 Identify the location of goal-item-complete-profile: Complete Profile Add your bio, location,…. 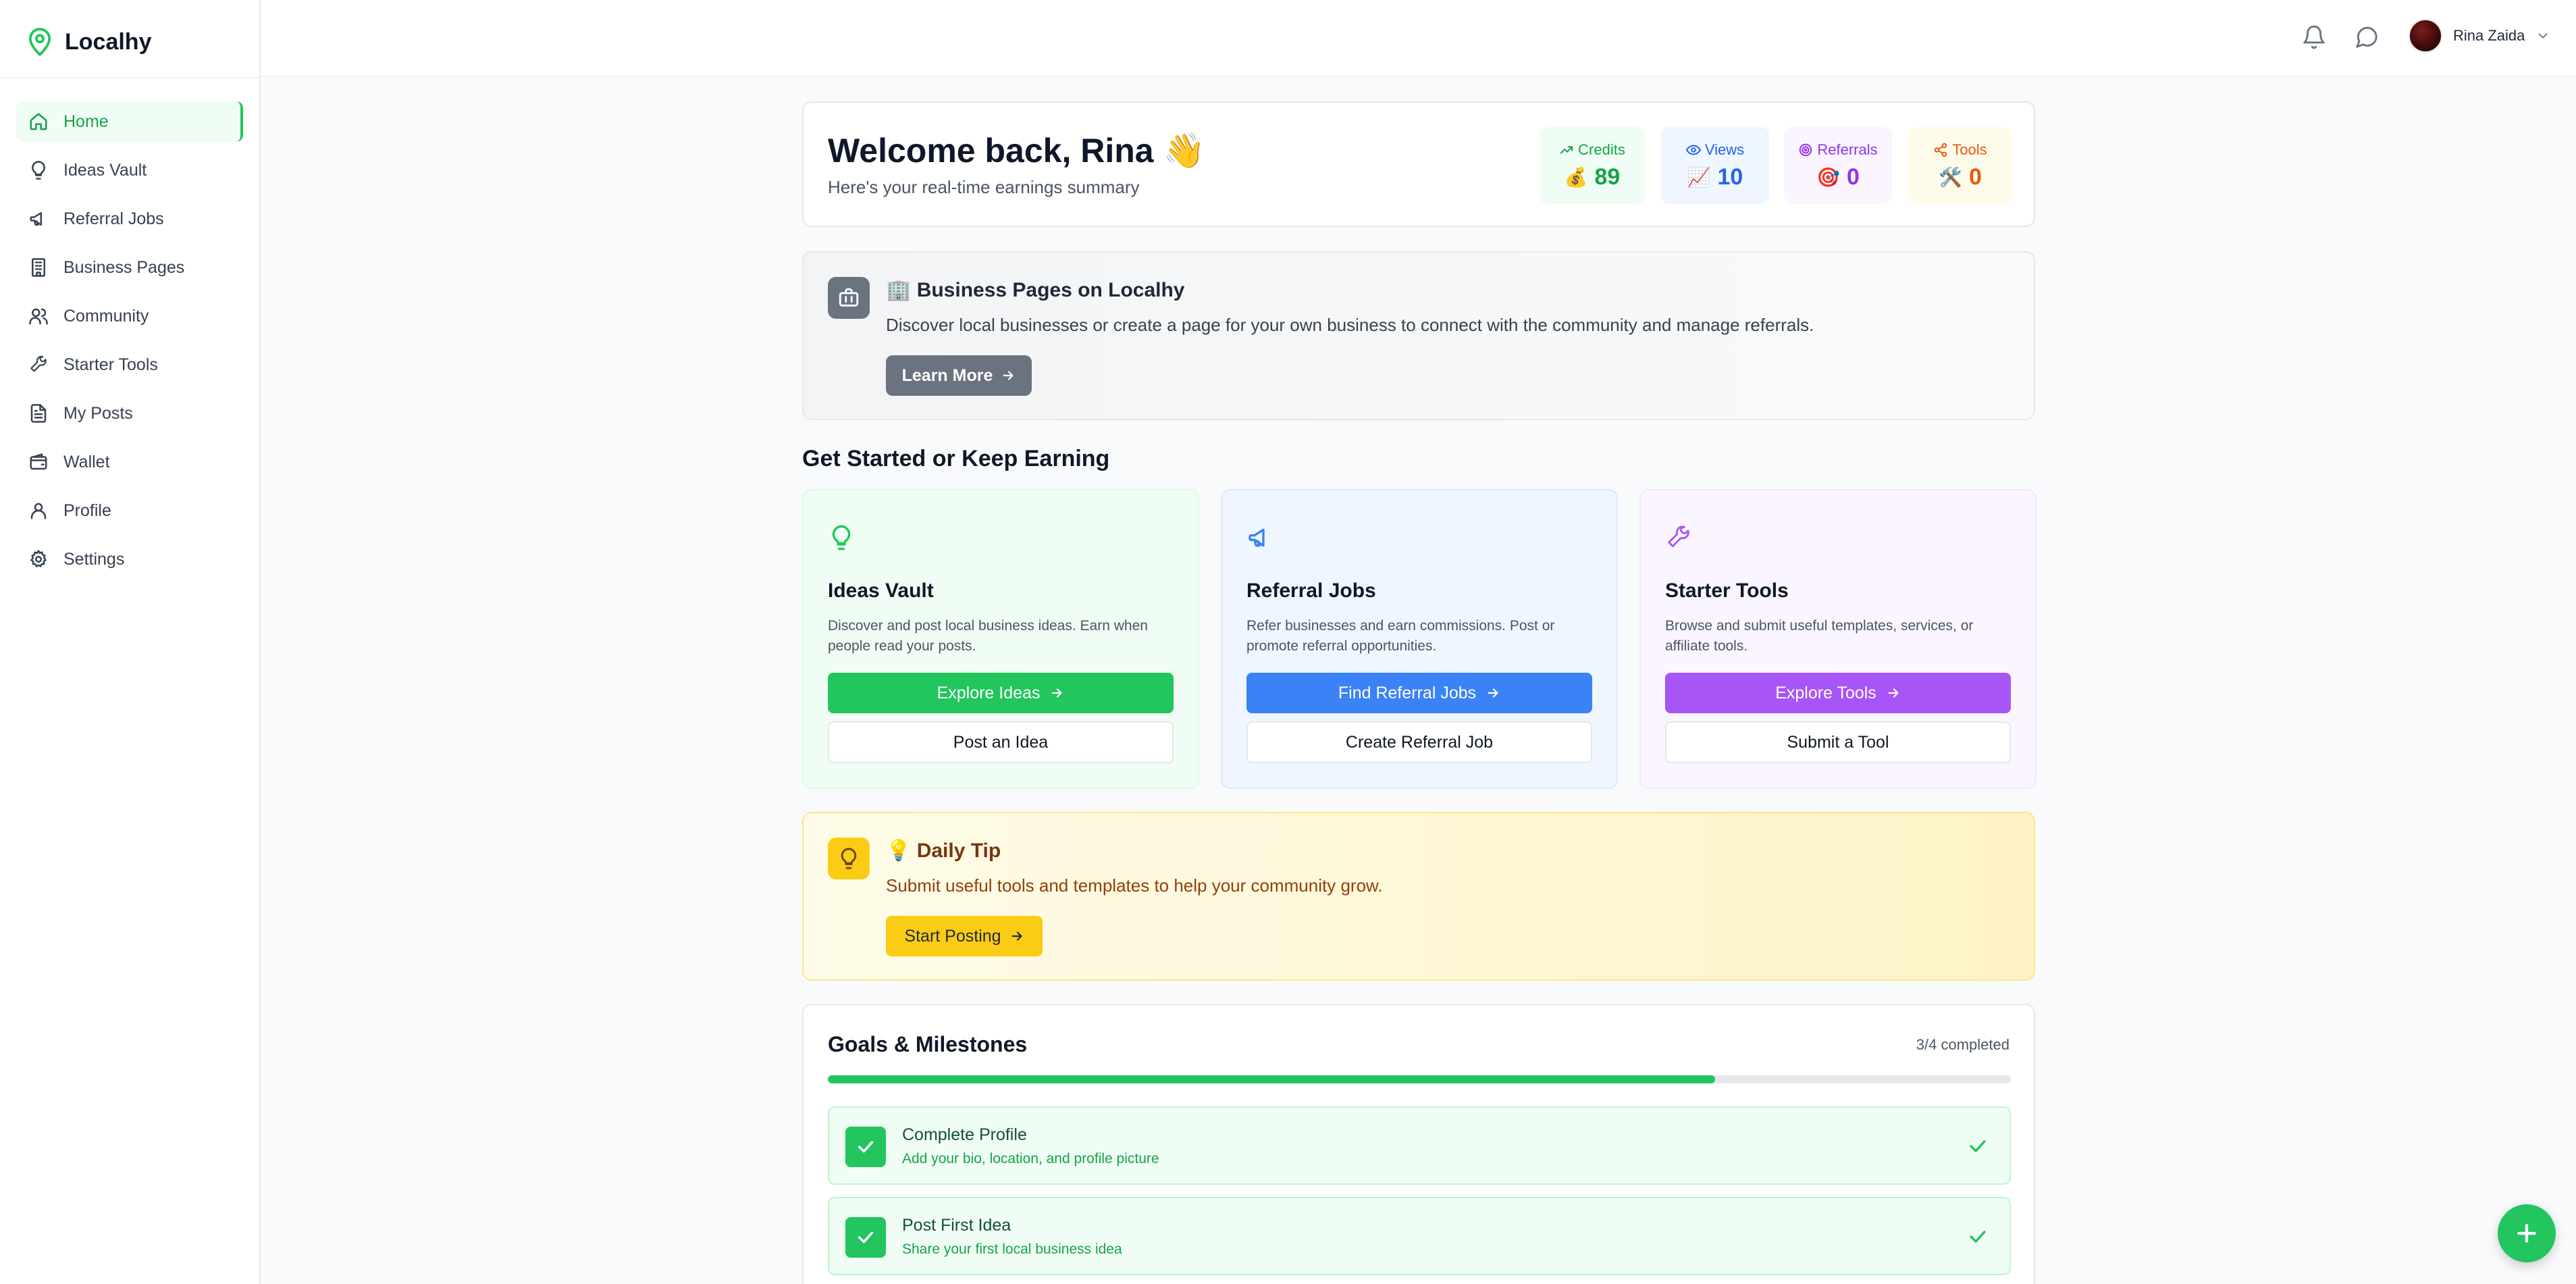
(1420, 1146).